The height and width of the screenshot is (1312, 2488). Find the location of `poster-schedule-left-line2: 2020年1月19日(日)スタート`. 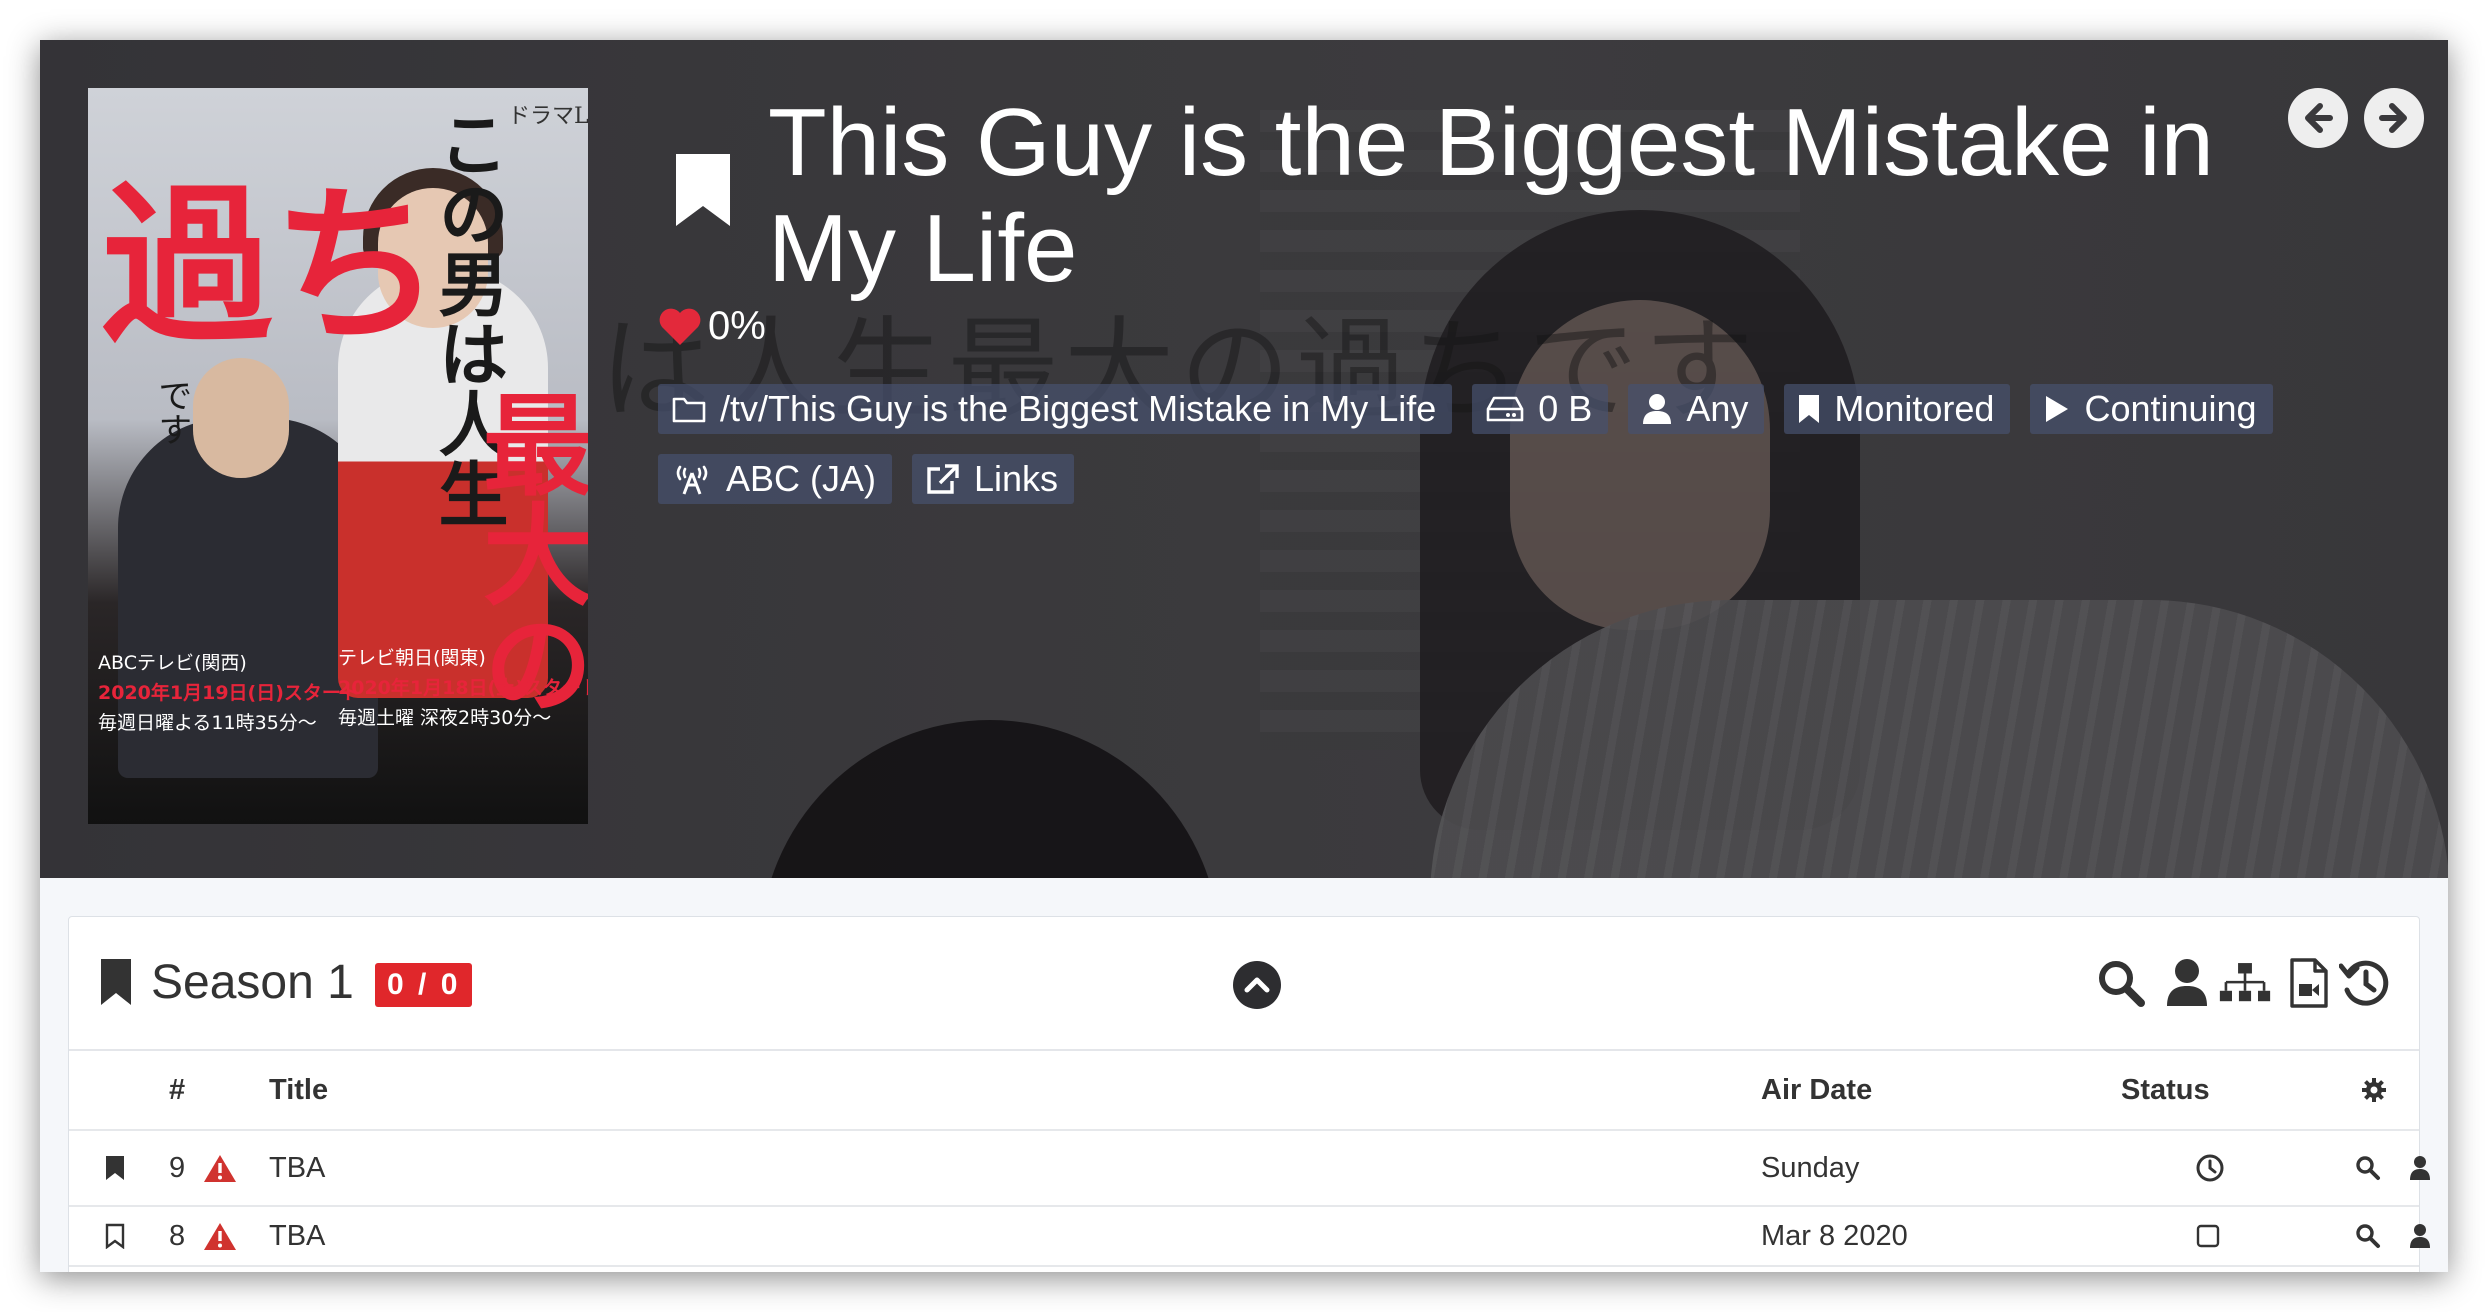

poster-schedule-left-line2: 2020年1月19日(日)スタート is located at coordinates (229, 693).